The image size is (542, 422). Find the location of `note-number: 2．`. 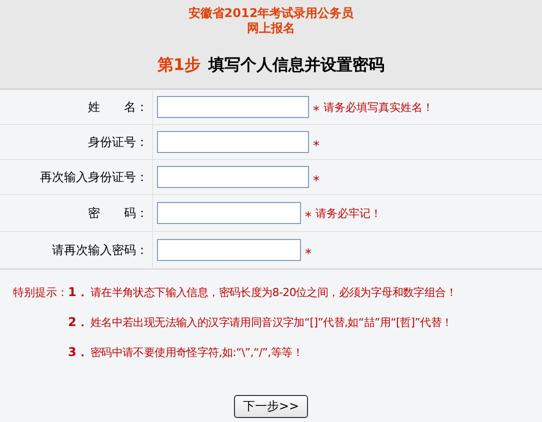

note-number: 2． is located at coordinates (78, 322).